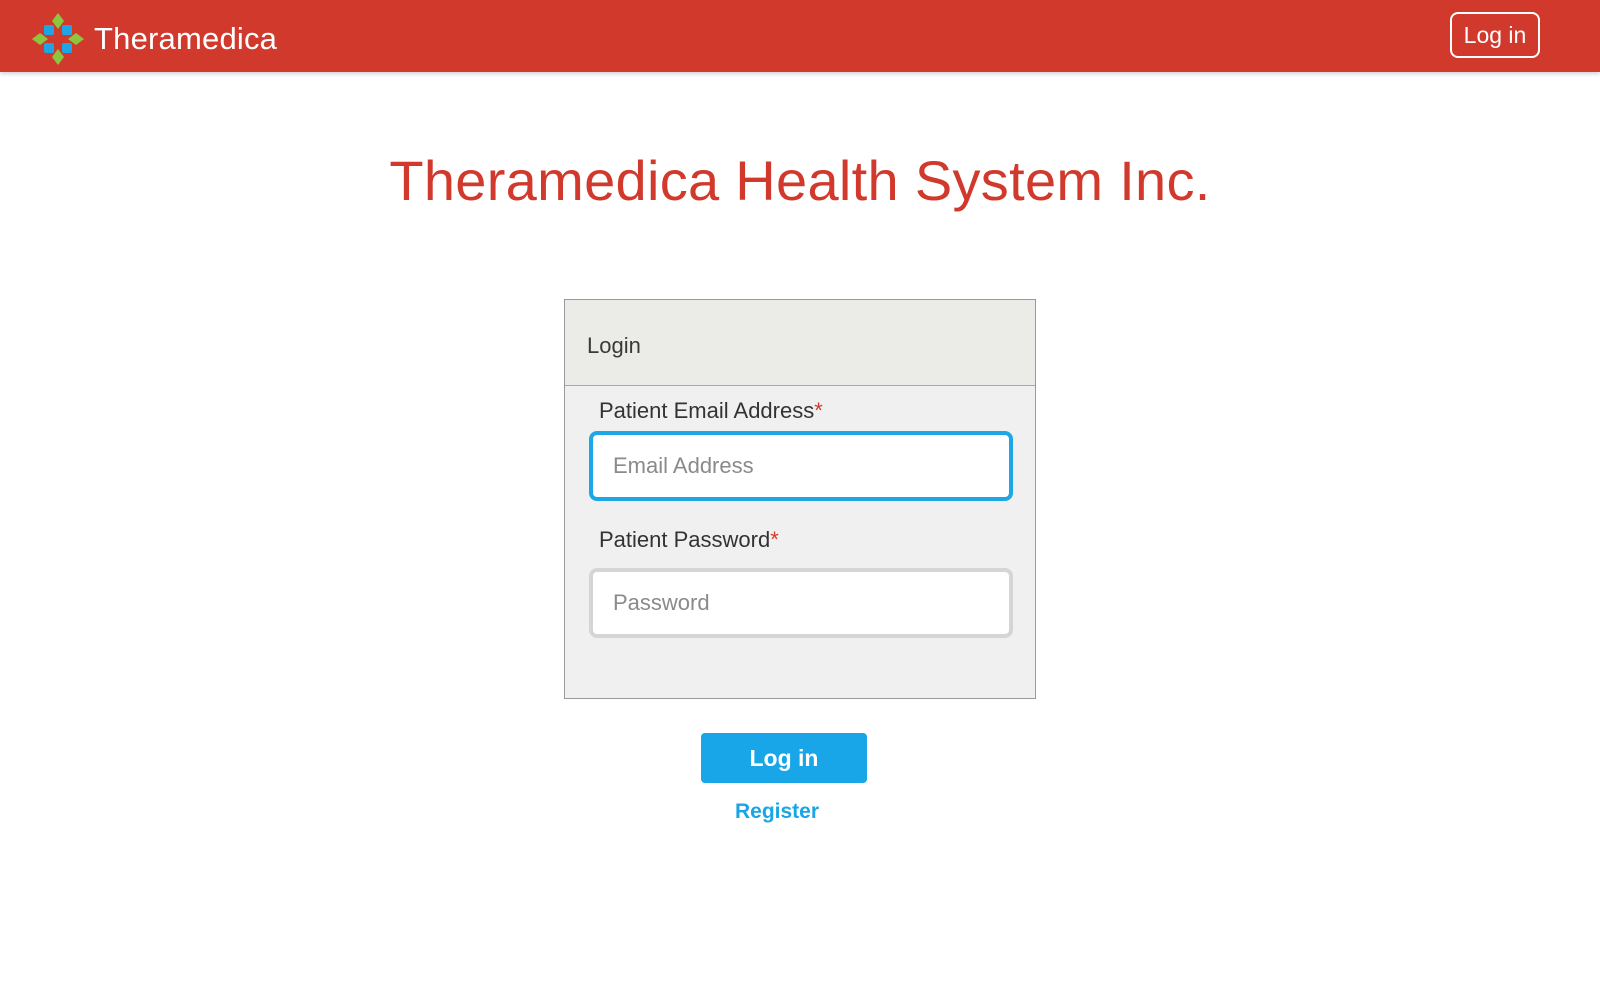  Describe the element at coordinates (186, 38) in the screenshot. I see `brand-name: Theramedica` at that location.